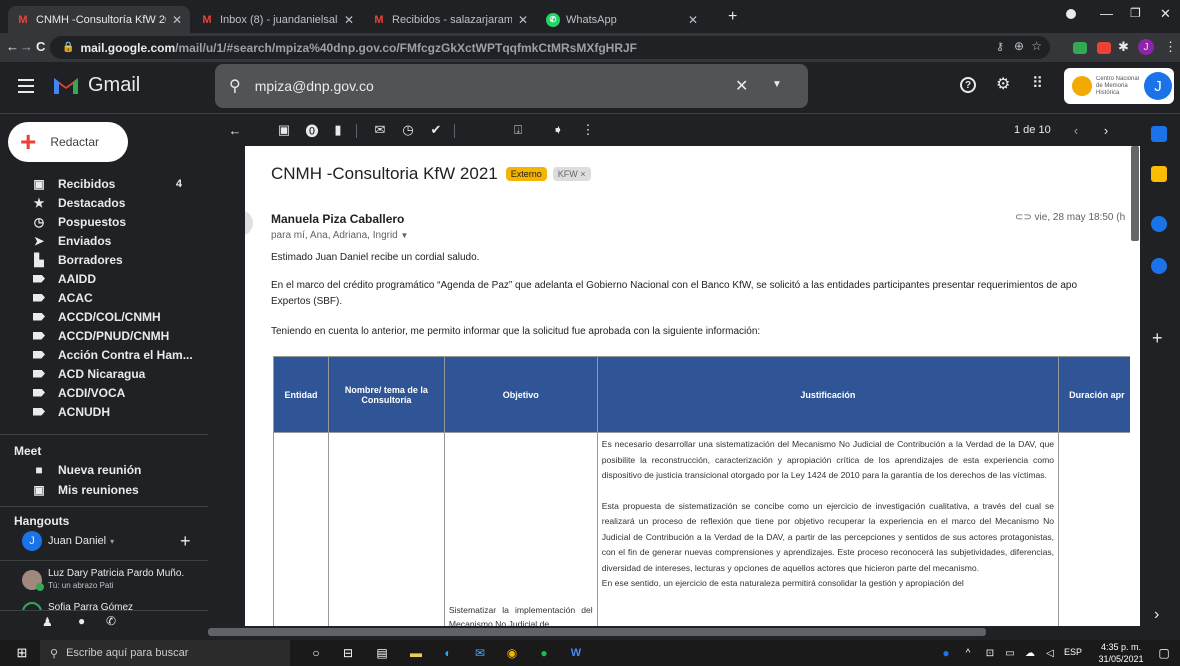 The height and width of the screenshot is (666, 1180). I want to click on browser-tab: M Recibidos - salazarjaramillojuand ✕, so click(450, 19).